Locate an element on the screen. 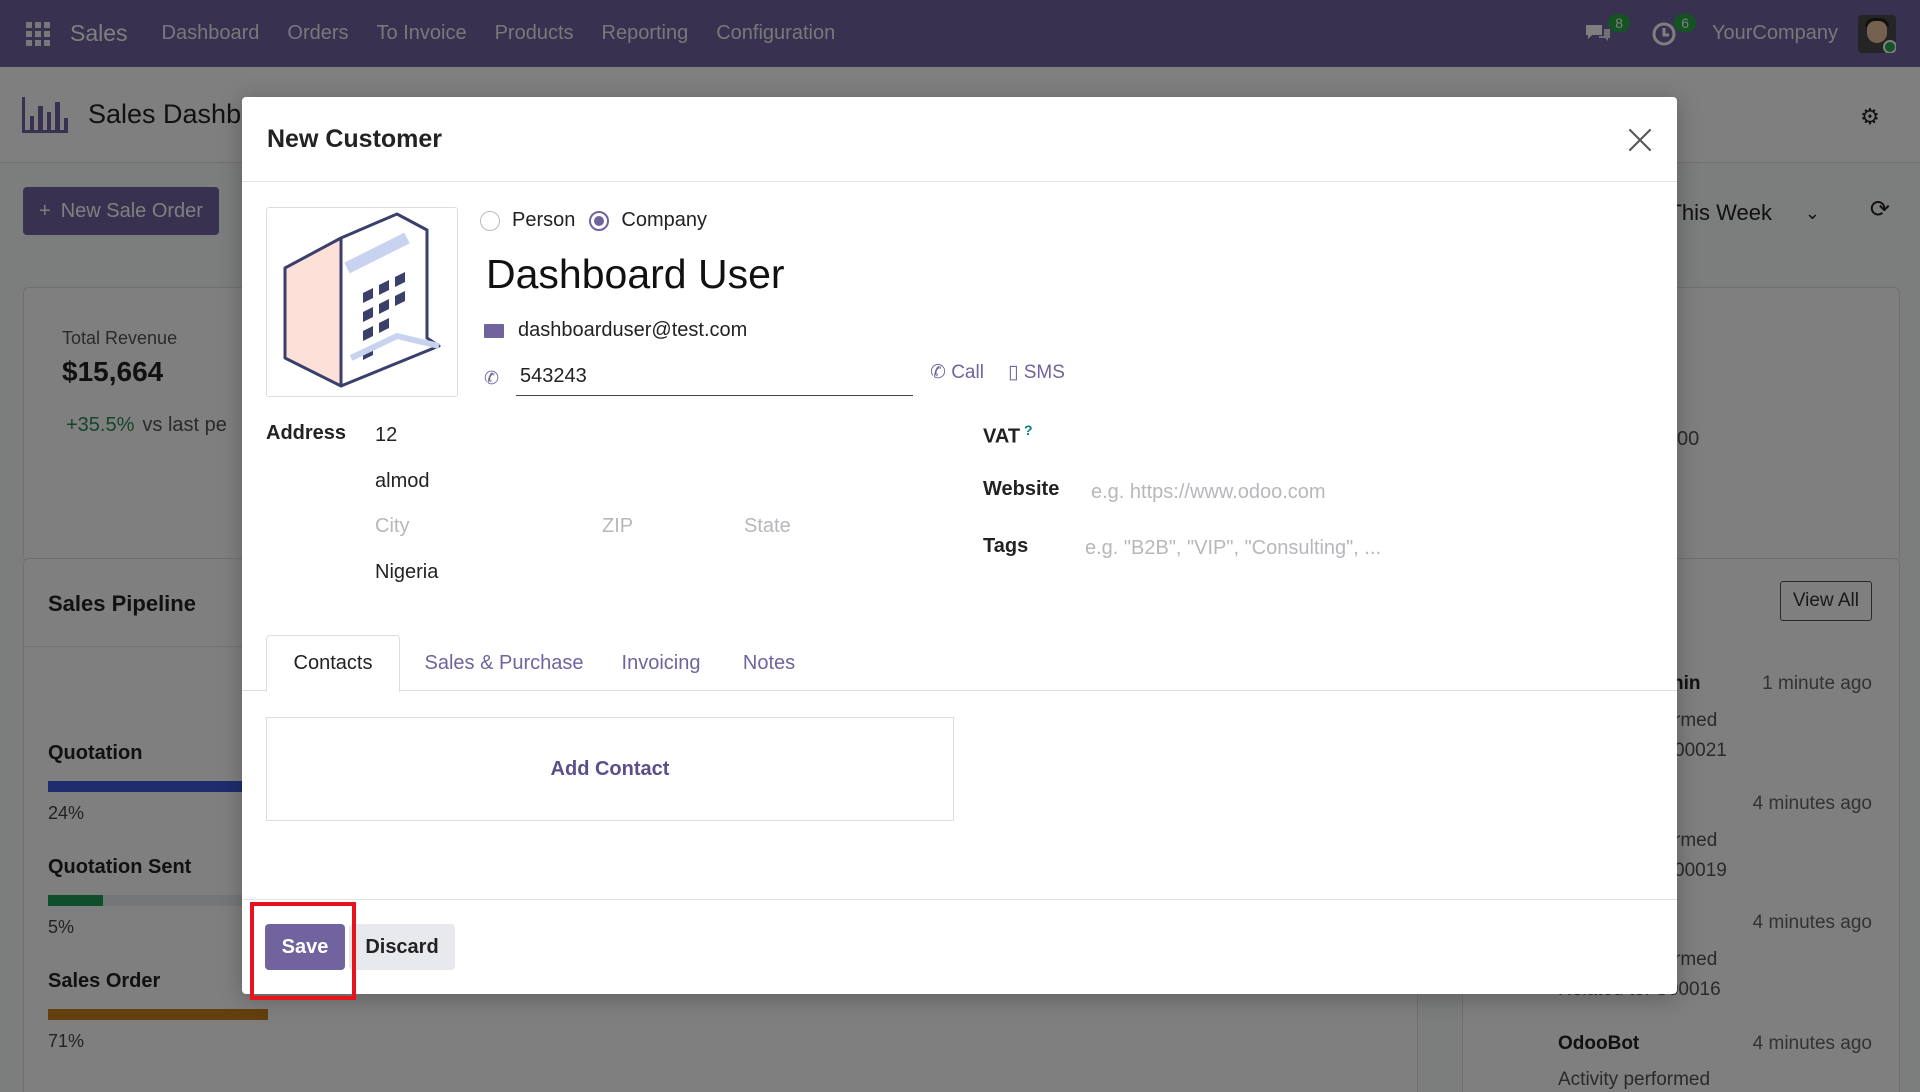  type-company-option: Company is located at coordinates (648, 220).